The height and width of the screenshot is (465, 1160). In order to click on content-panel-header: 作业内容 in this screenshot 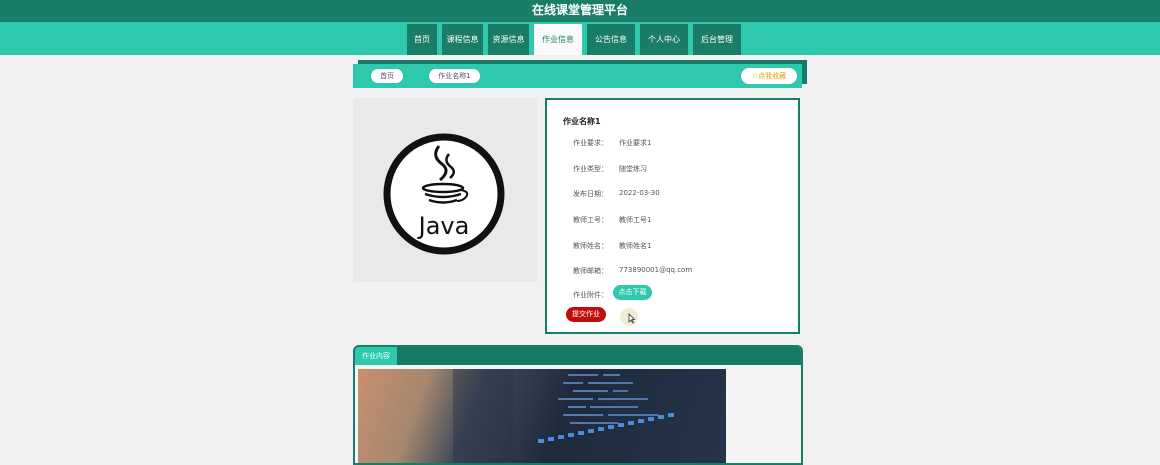, I will do `click(578, 356)`.